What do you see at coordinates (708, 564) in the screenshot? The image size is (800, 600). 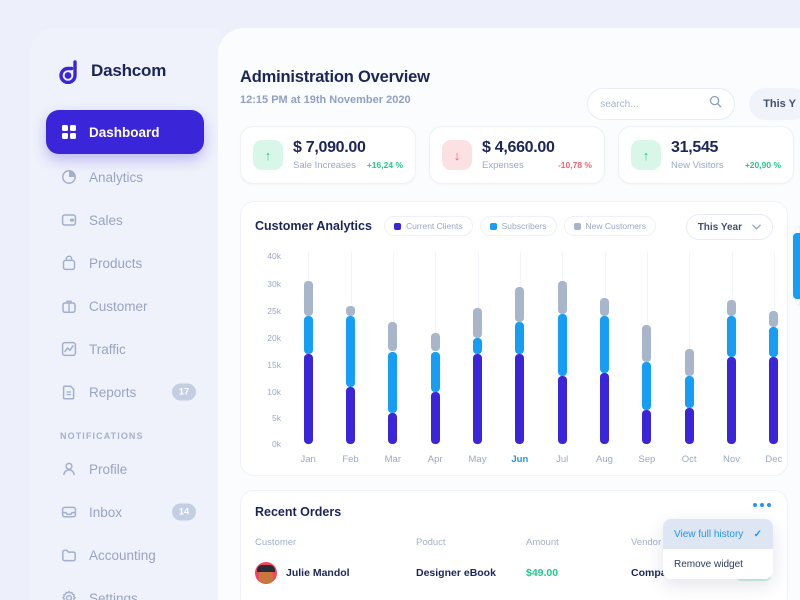 I see `context-menu-label: Remove widget` at bounding box center [708, 564].